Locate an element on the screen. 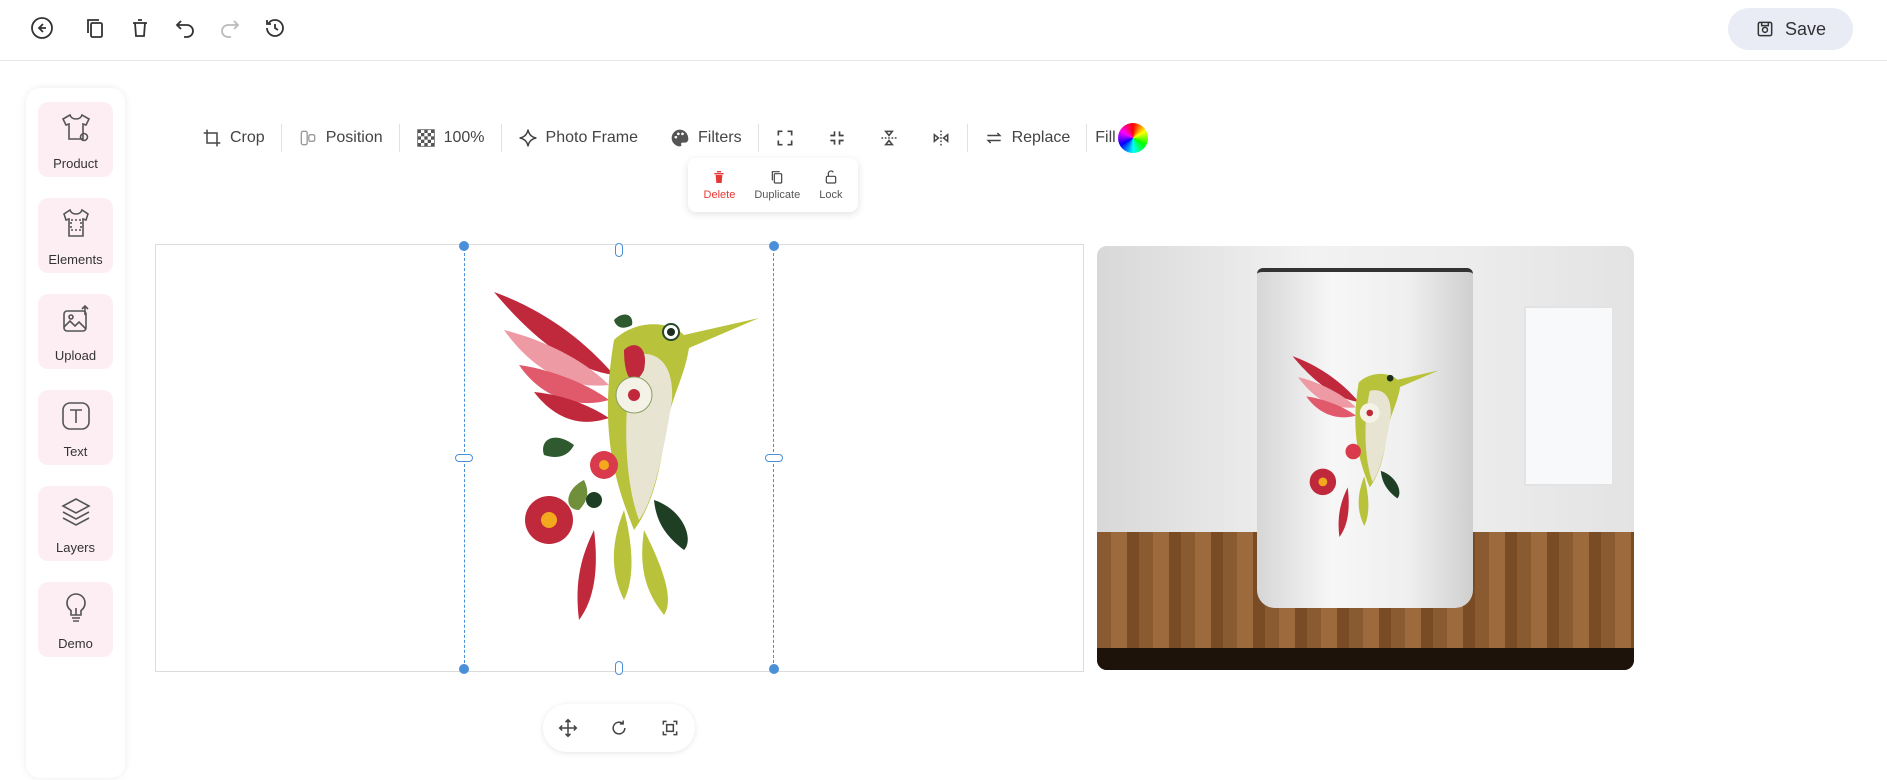 This screenshot has width=1887, height=780. lightbulb-icon is located at coordinates (75, 607).